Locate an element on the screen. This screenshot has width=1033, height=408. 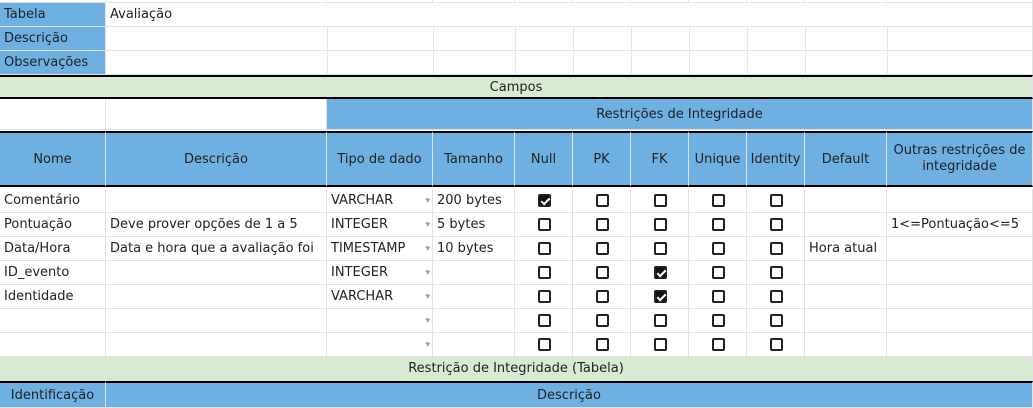
row-outras: 1<=Pontuação<=5 is located at coordinates (960, 225).